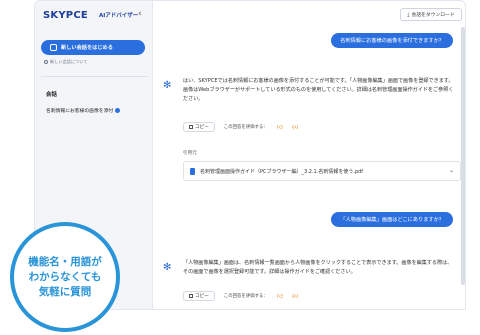 Image resolution: width=480 pixels, height=335 pixels. I want to click on download-chat-label: 会話をダウンロード, so click(433, 15).